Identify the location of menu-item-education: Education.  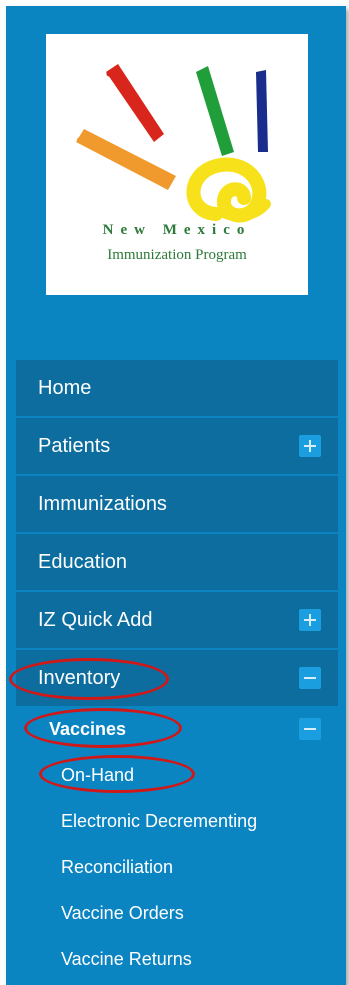
(177, 562).